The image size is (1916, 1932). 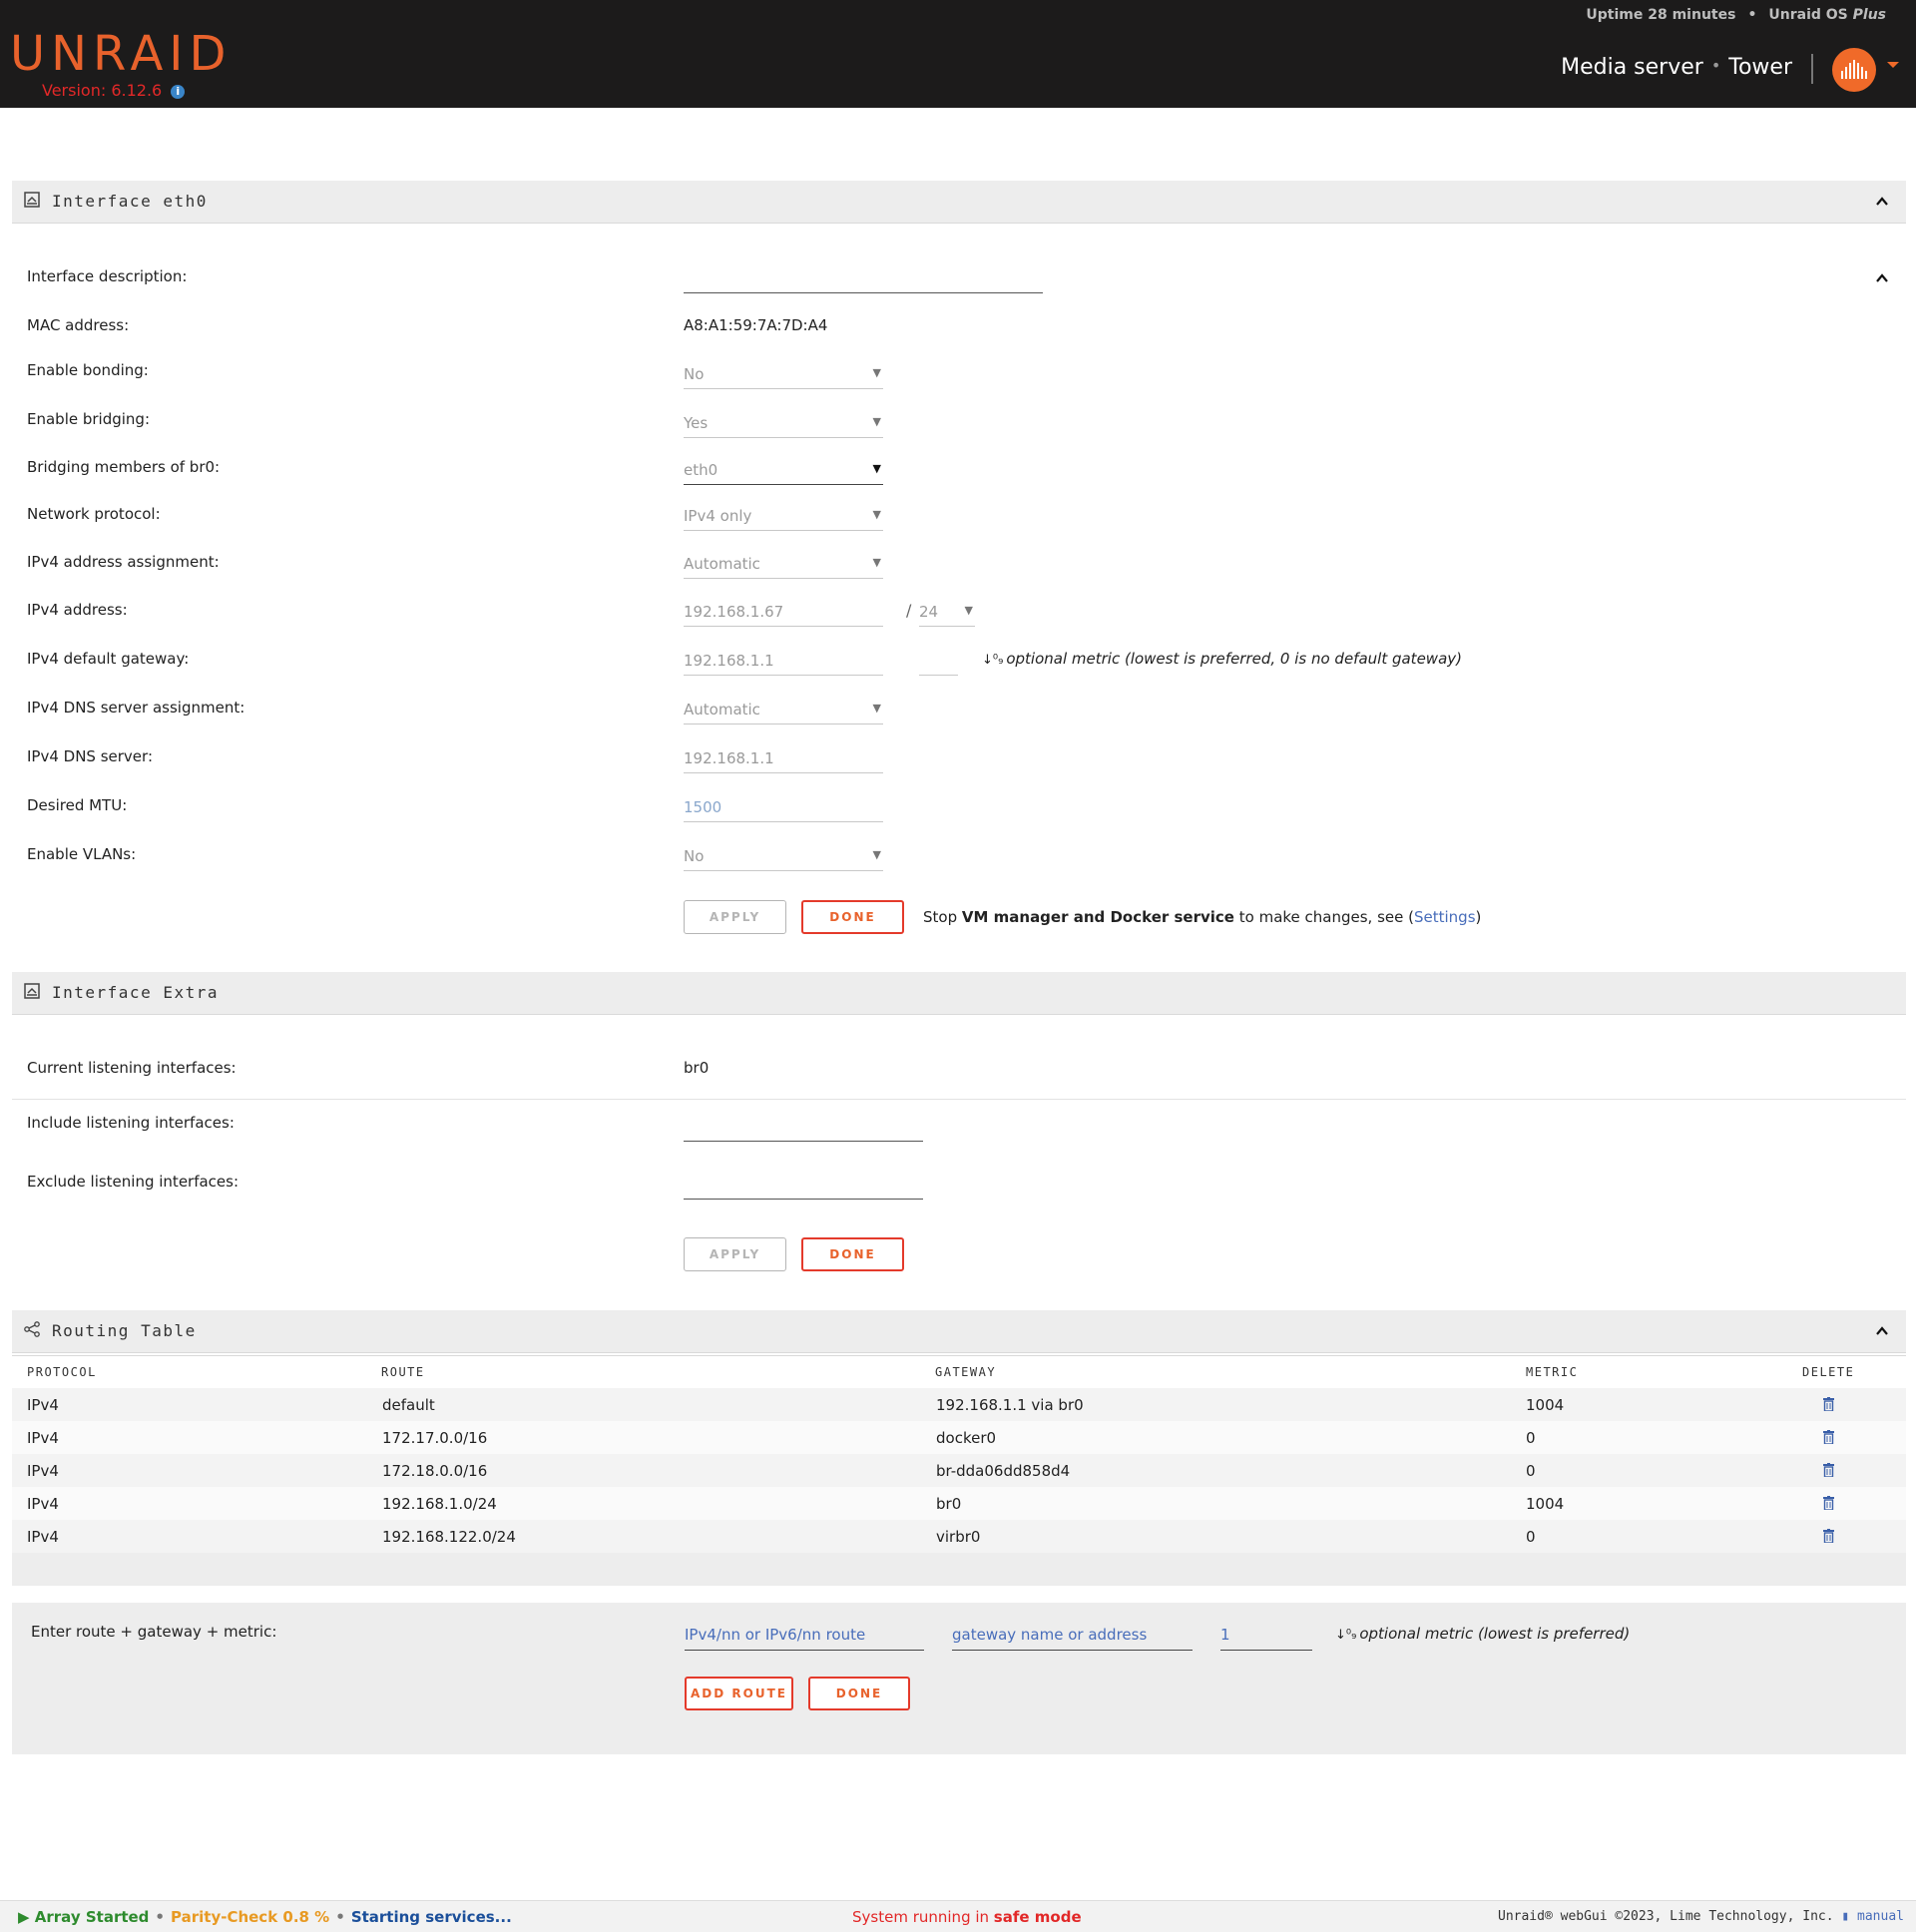 I want to click on notice-text: to make changes, see (, so click(x=1323, y=917).